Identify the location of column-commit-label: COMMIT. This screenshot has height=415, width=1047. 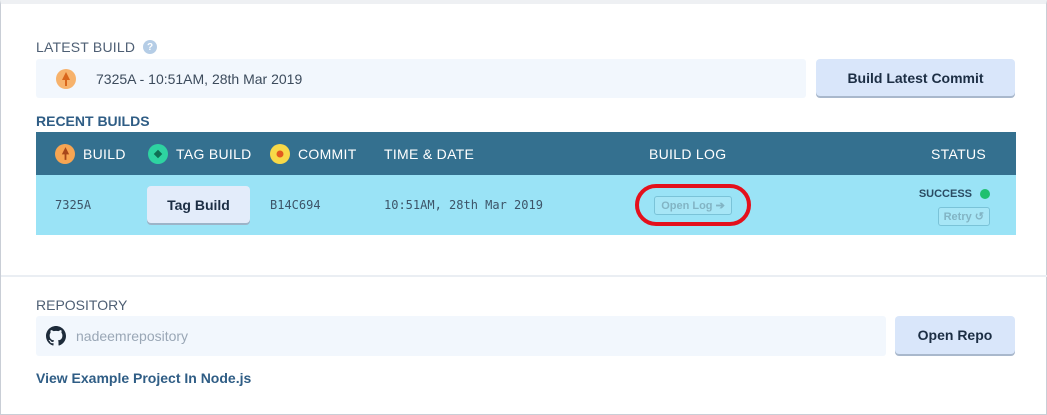
(327, 153).